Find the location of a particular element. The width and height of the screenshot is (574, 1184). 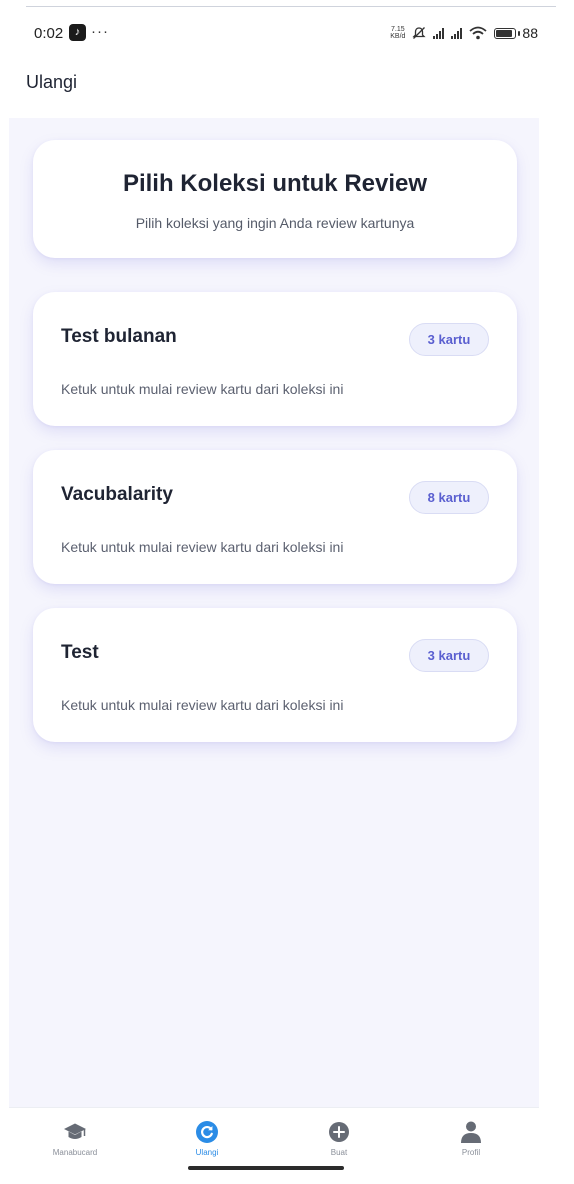

page-title: Ulangi is located at coordinates (52, 82).